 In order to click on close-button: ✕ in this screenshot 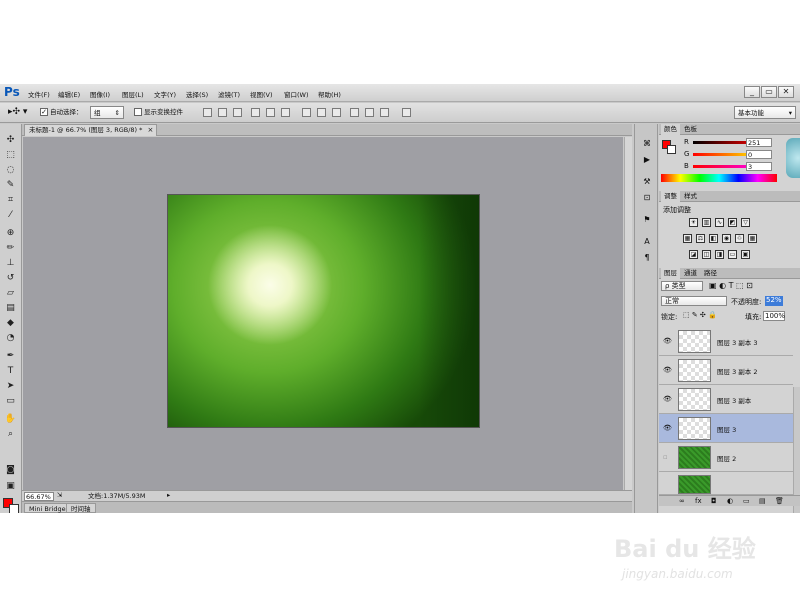, I will do `click(786, 92)`.